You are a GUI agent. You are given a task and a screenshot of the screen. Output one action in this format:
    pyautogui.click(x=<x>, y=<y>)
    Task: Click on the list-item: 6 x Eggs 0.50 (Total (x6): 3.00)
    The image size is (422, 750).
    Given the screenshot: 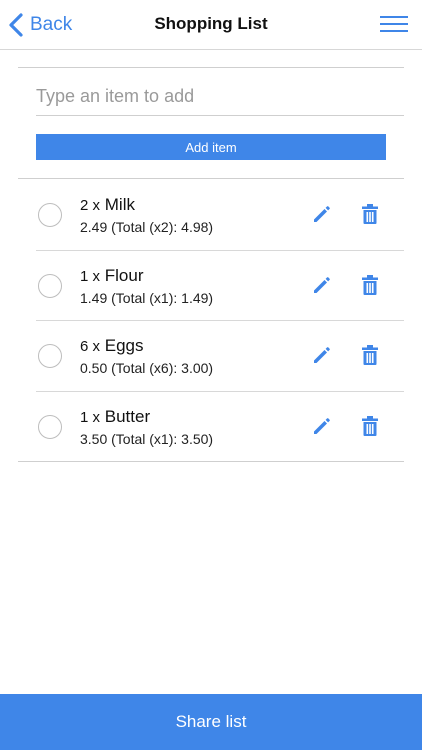 What is the action you would take?
    pyautogui.click(x=211, y=355)
    